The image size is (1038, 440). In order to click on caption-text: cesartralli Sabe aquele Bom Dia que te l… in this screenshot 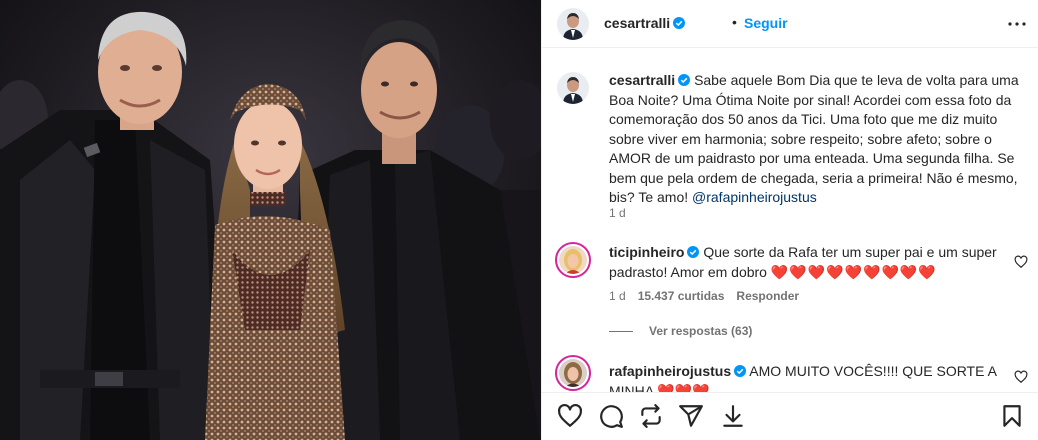, I will do `click(814, 139)`.